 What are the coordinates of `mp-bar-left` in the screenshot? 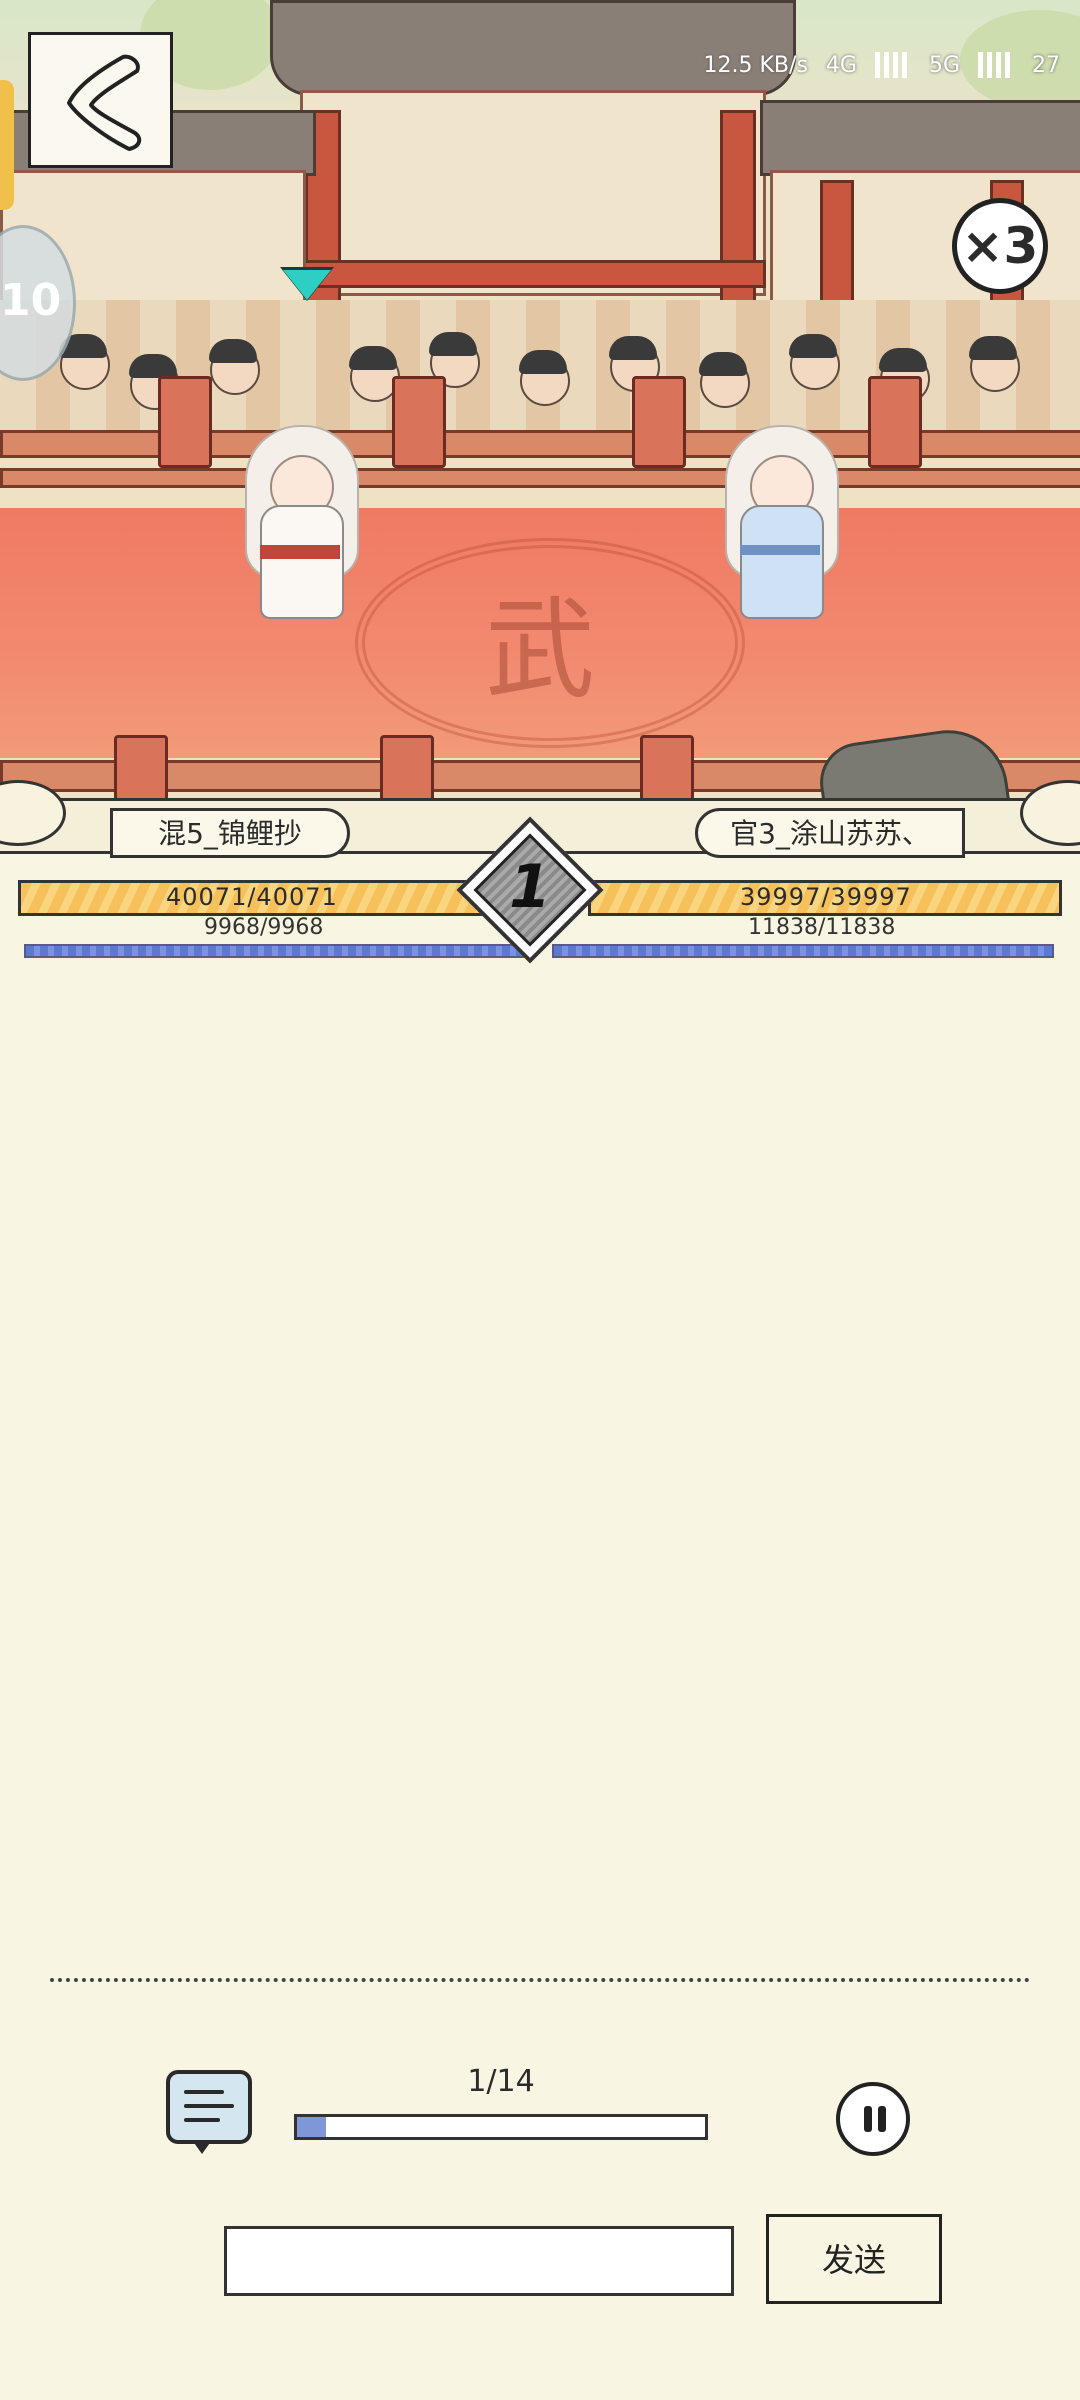 It's located at (274, 951).